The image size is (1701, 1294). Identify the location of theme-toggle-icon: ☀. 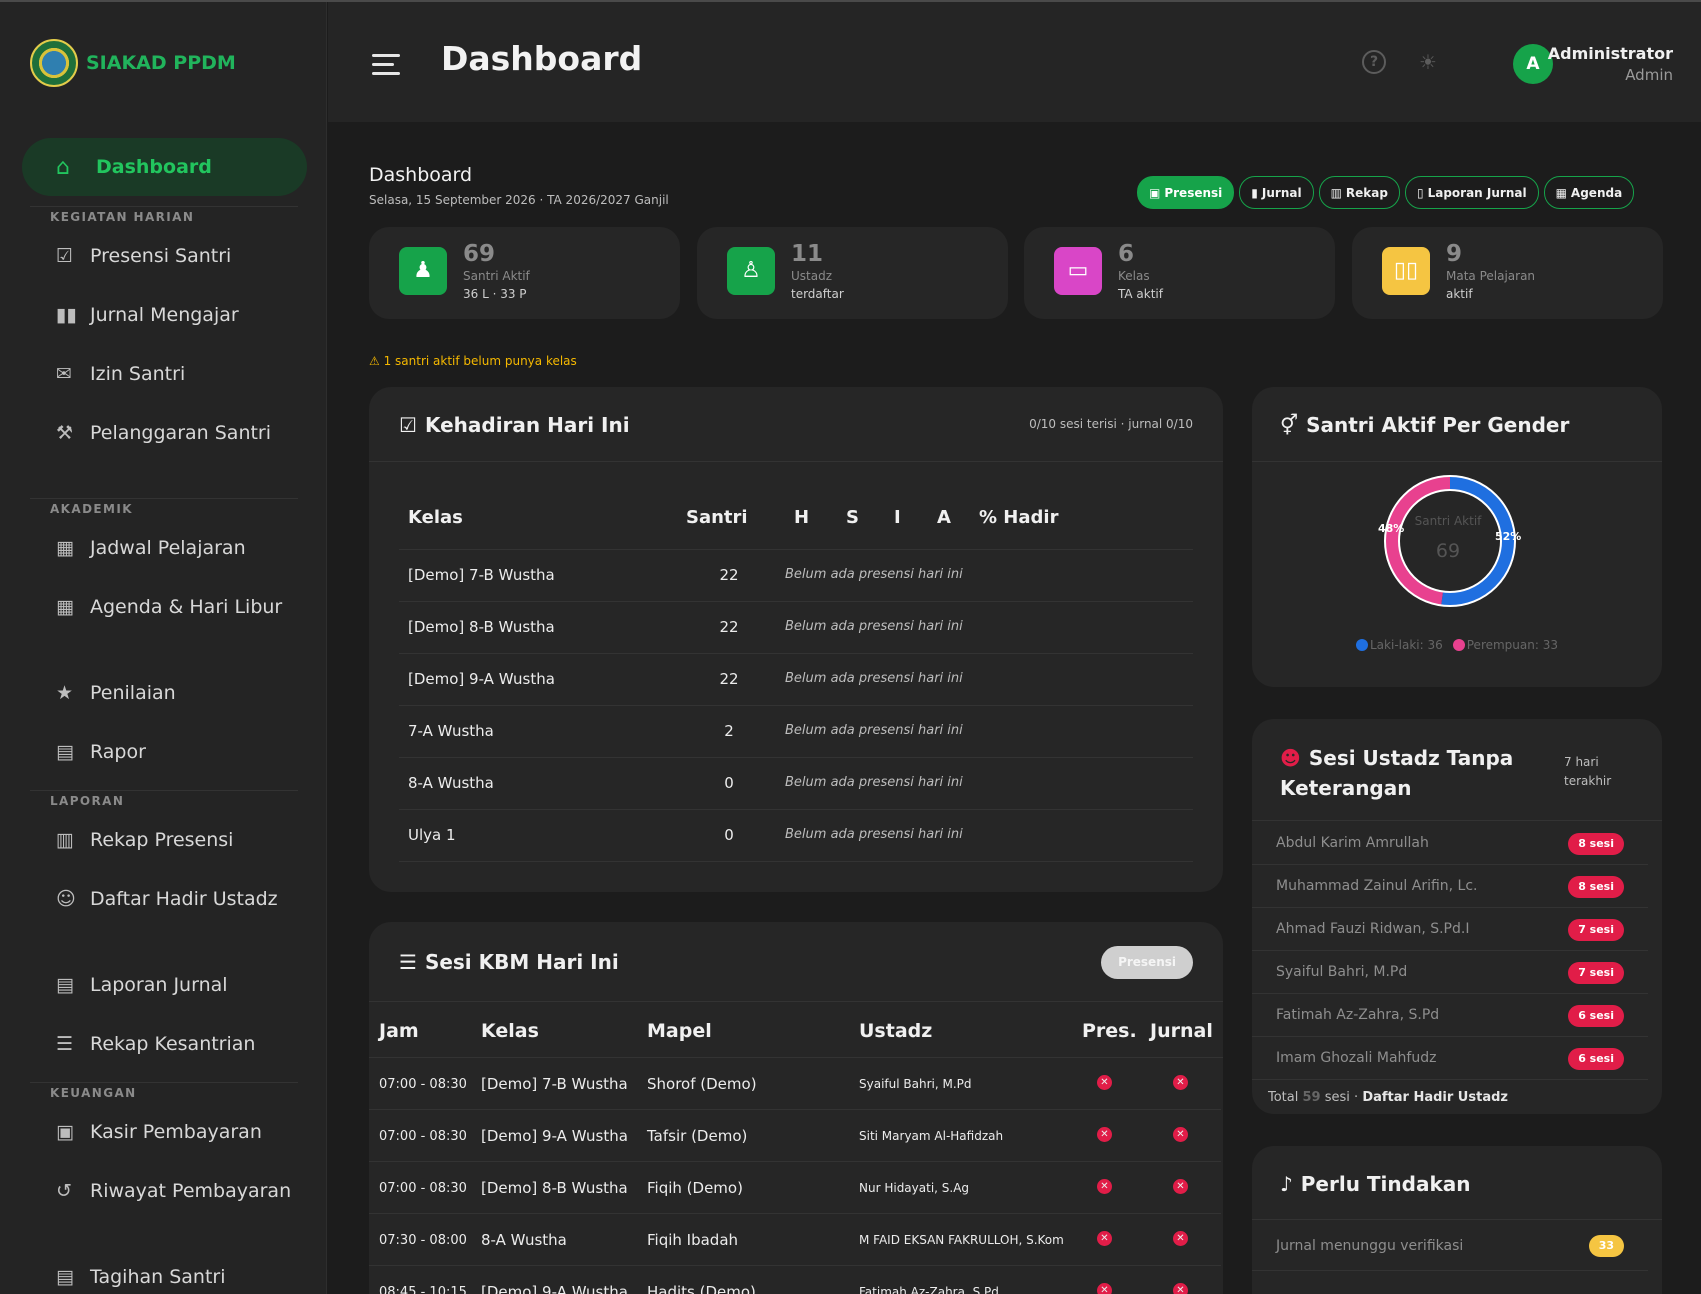
(1428, 62).